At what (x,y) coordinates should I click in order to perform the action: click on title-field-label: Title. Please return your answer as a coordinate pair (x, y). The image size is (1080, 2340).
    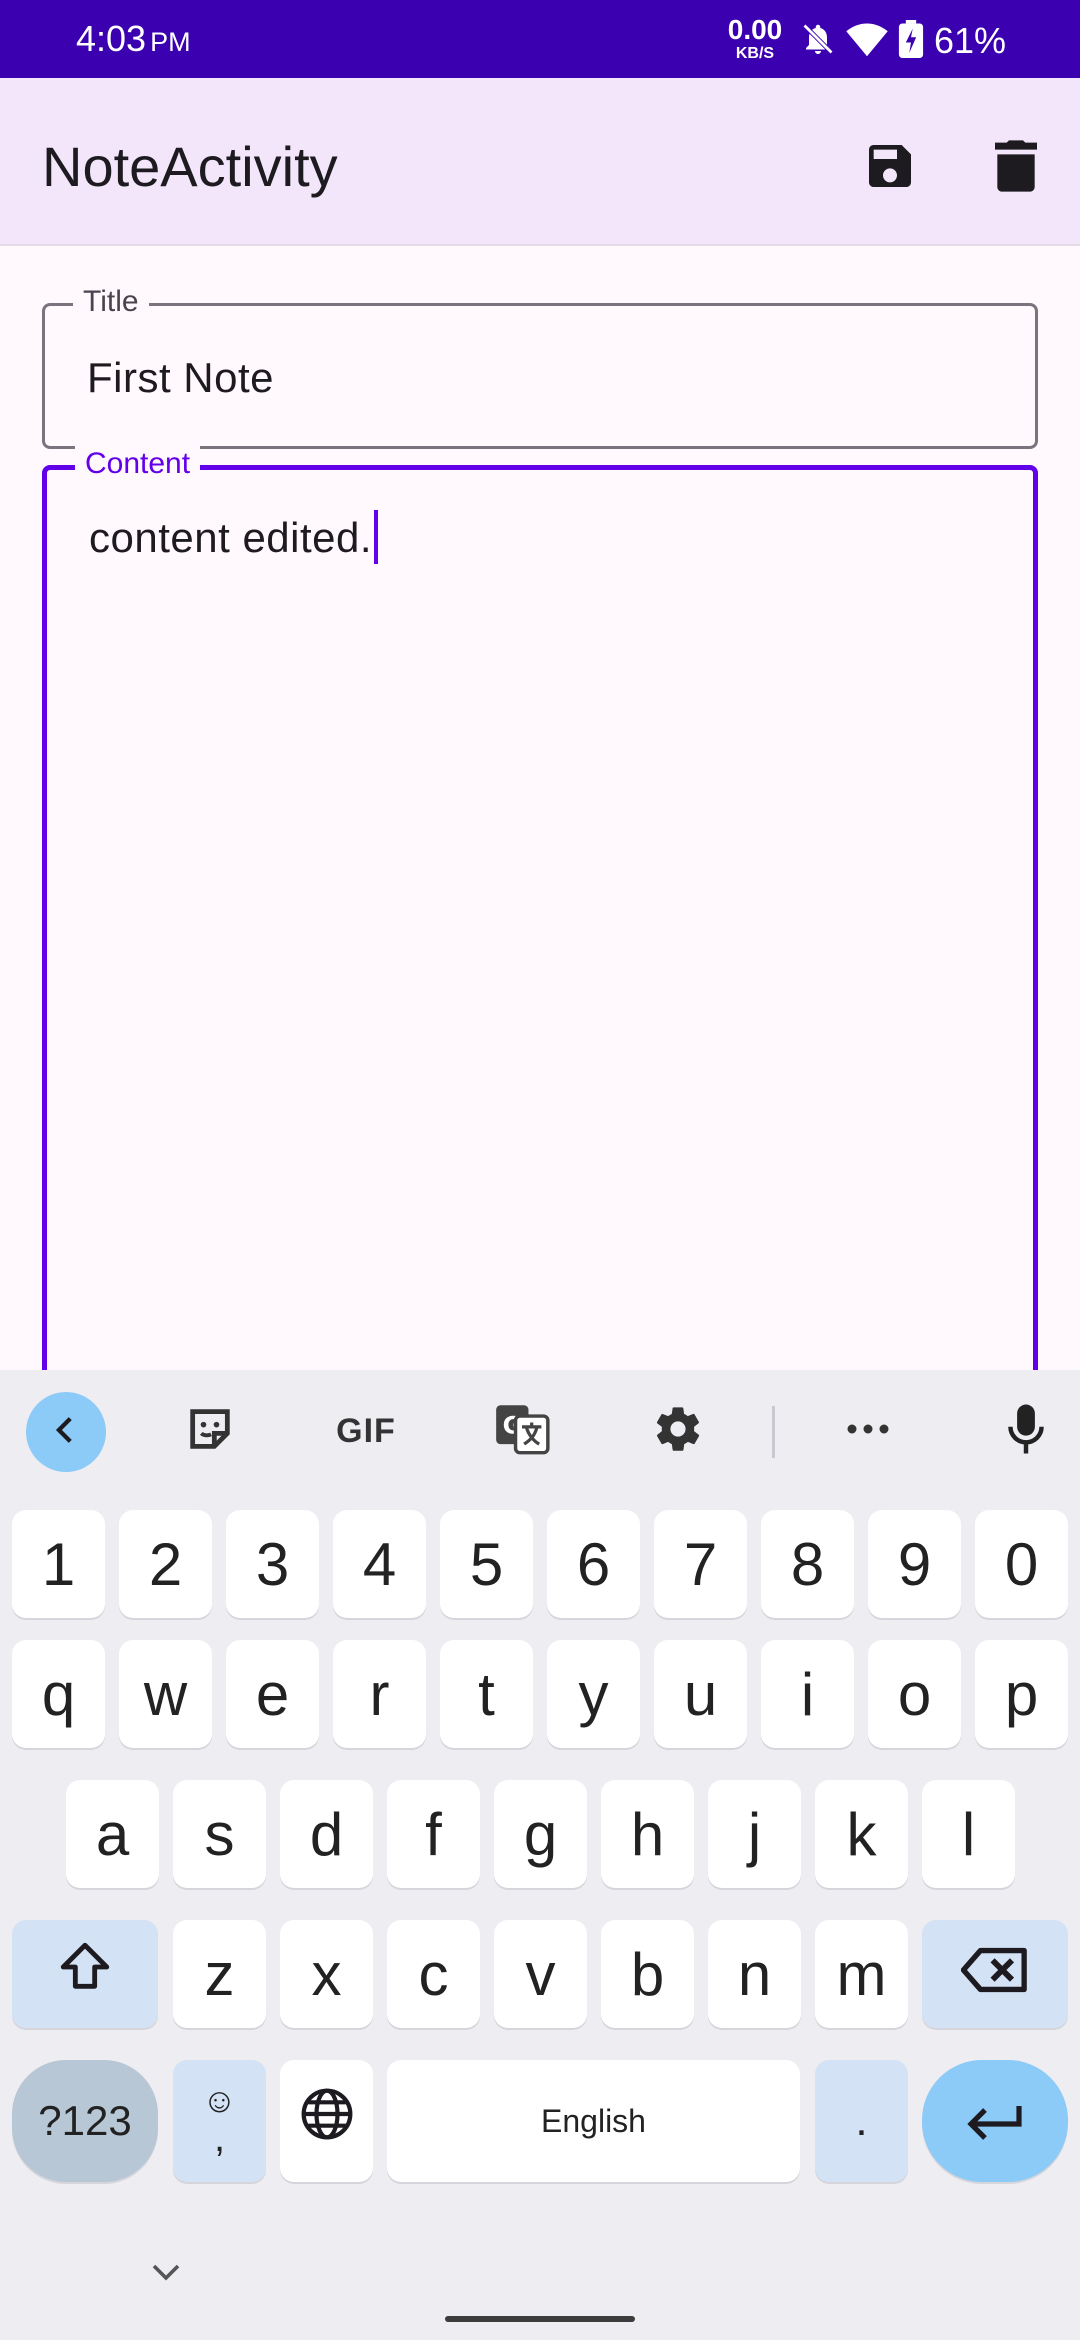
    Looking at the image, I should click on (111, 302).